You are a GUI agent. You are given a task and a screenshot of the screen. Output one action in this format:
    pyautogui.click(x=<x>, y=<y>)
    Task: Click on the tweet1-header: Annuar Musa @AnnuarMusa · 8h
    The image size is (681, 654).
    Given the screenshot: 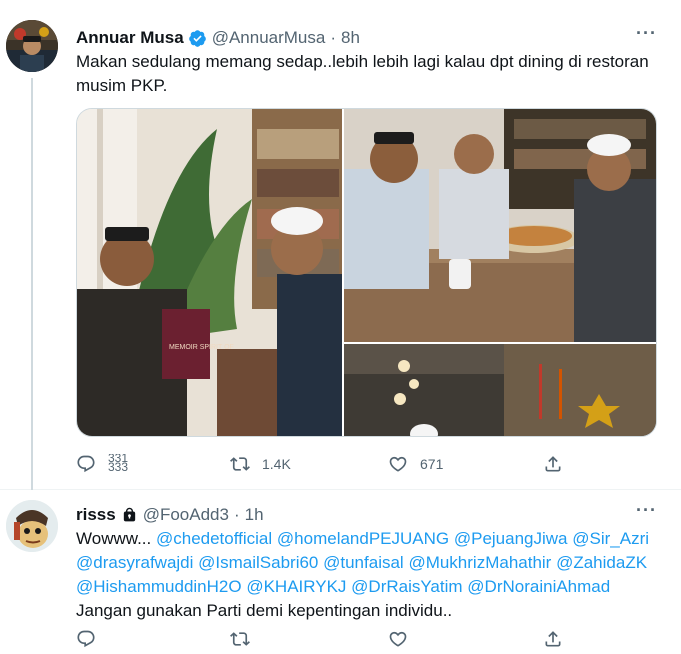 What is the action you would take?
    pyautogui.click(x=218, y=38)
    